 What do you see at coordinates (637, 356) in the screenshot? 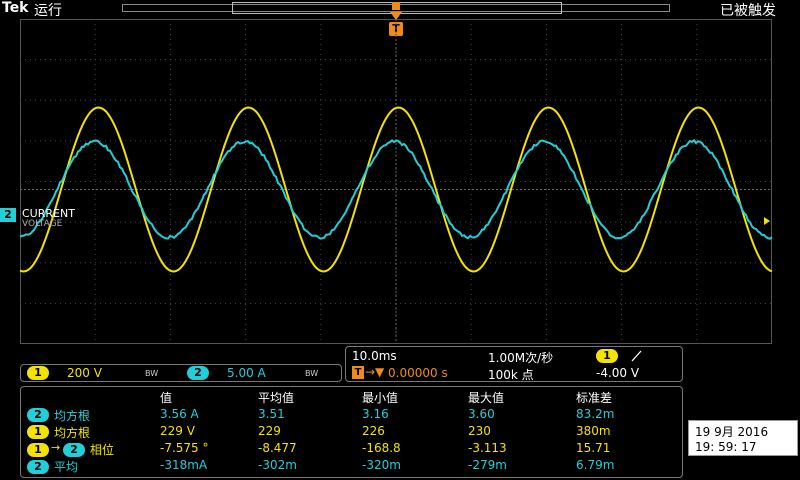
I see `rising-slope-icon` at bounding box center [637, 356].